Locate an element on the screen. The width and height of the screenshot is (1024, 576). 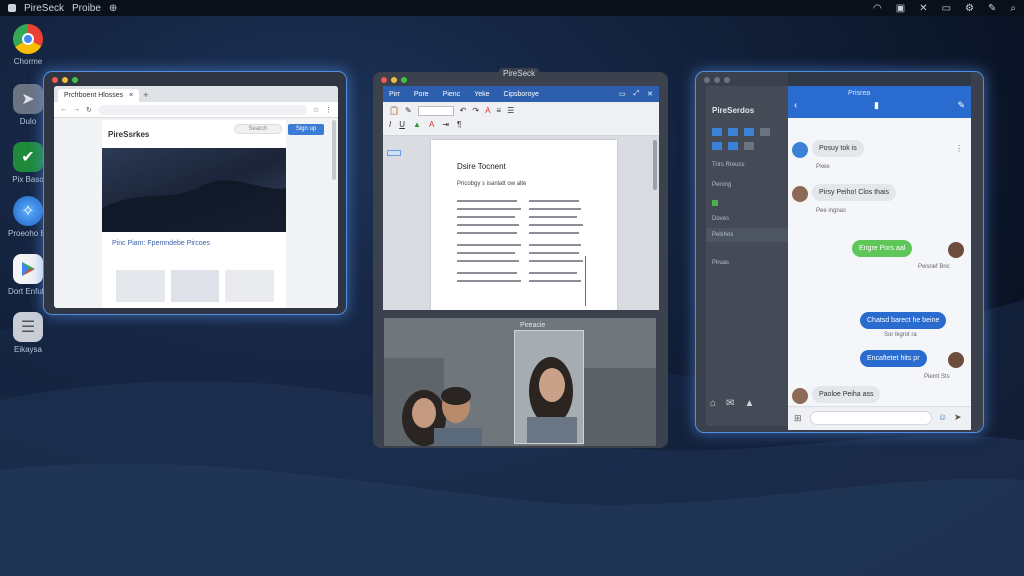
bookmark-icon: ☆ is located at coordinates (316, 110).